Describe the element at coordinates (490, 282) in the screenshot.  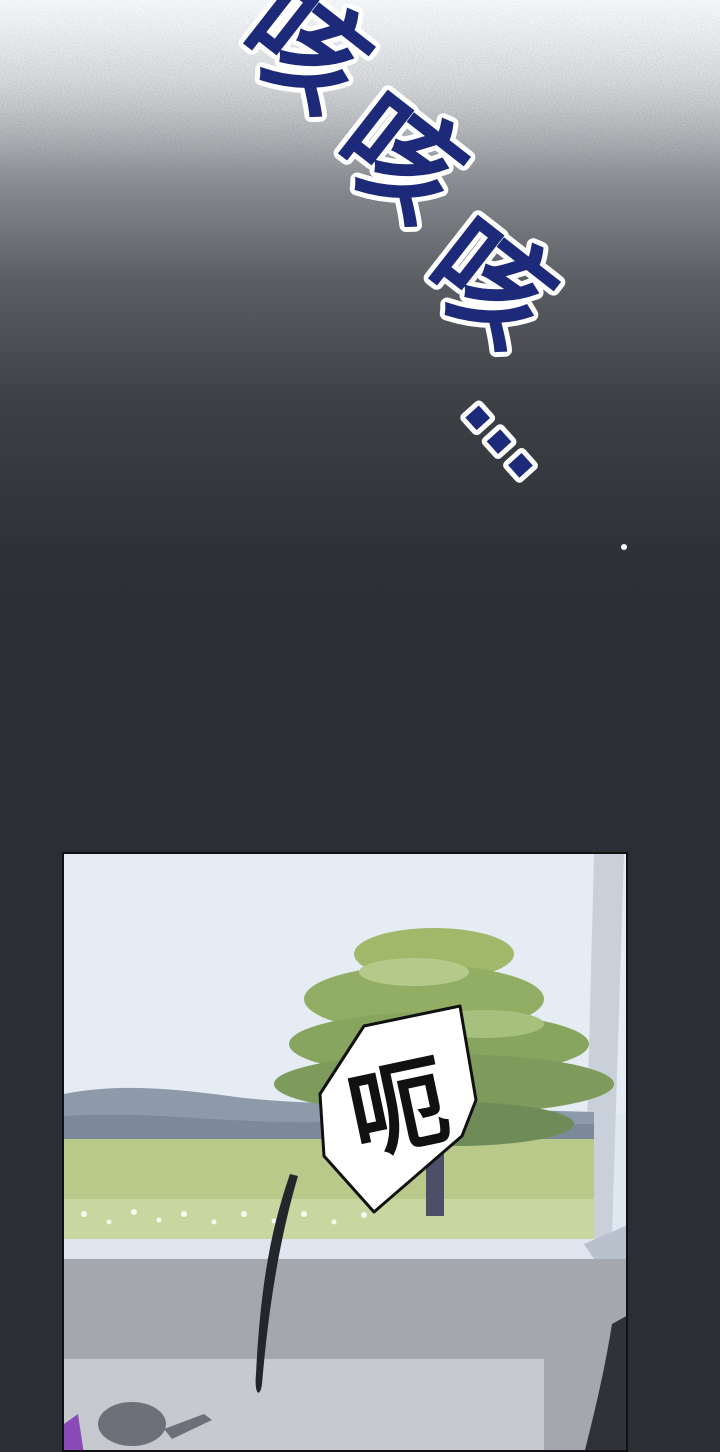
I see `sfx-char-3: 咳` at that location.